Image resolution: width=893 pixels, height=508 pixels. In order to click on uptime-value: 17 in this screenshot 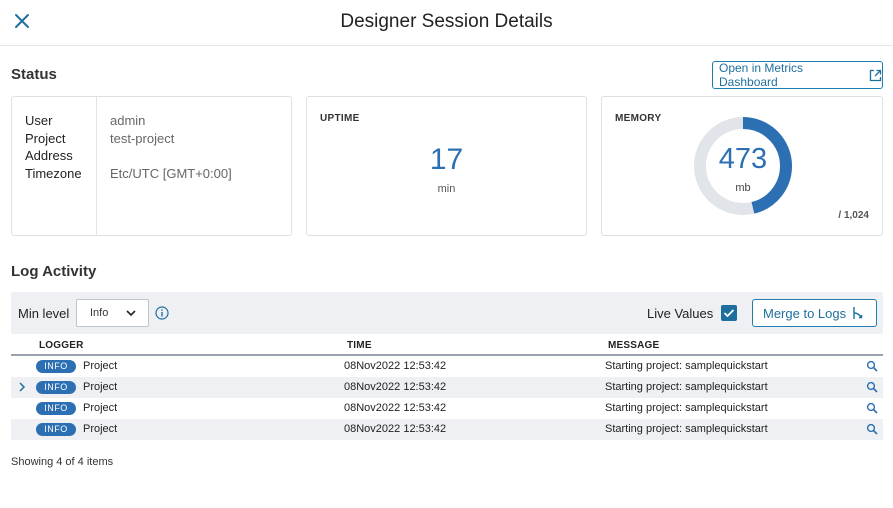, I will do `click(446, 159)`.